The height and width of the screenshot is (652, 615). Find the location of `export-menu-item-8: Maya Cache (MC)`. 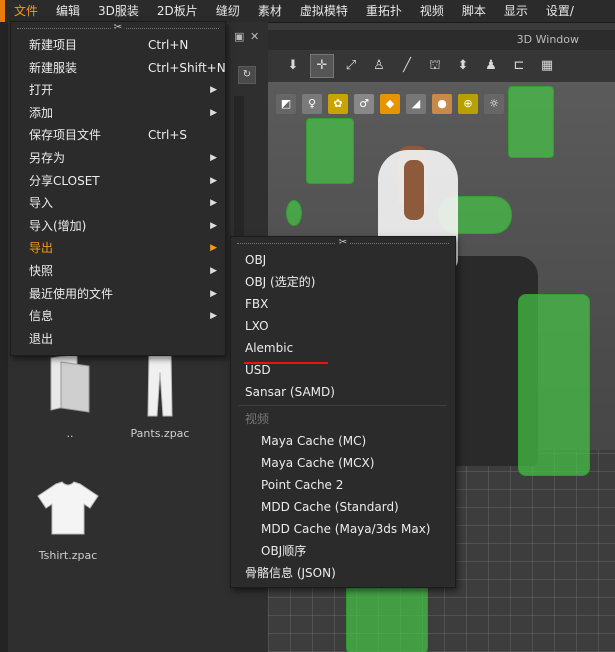

export-menu-item-8: Maya Cache (MC) is located at coordinates (343, 441).